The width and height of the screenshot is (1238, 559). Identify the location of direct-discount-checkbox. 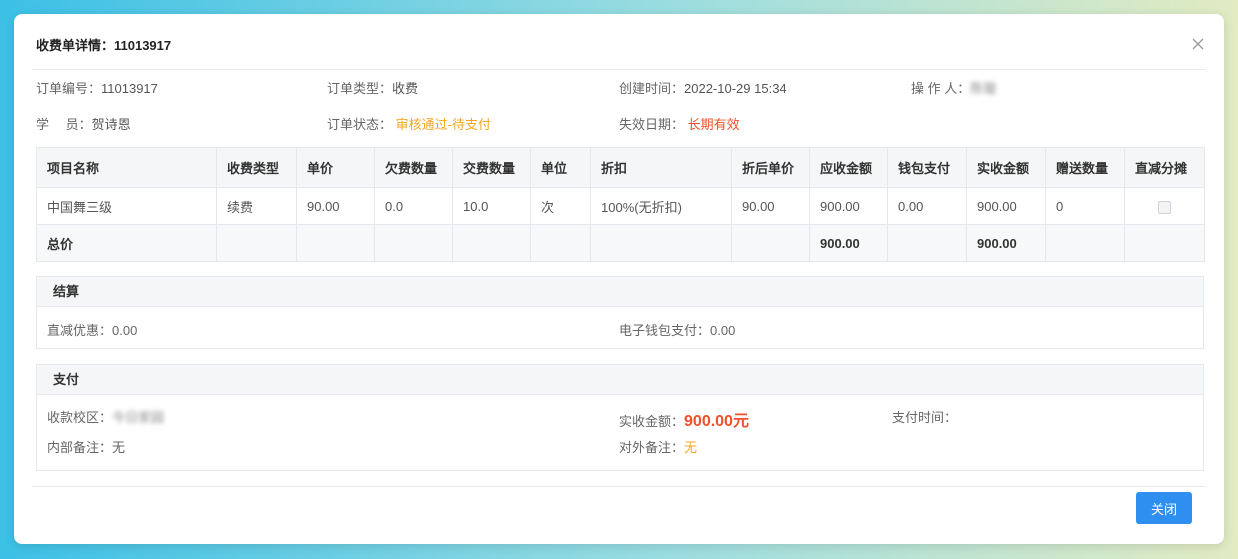
(1164, 207).